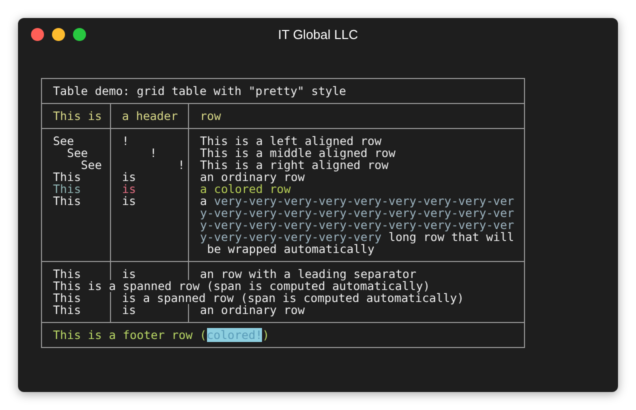 This screenshot has height=410, width=636. What do you see at coordinates (149, 116) in the screenshot?
I see `header-cell: a header` at bounding box center [149, 116].